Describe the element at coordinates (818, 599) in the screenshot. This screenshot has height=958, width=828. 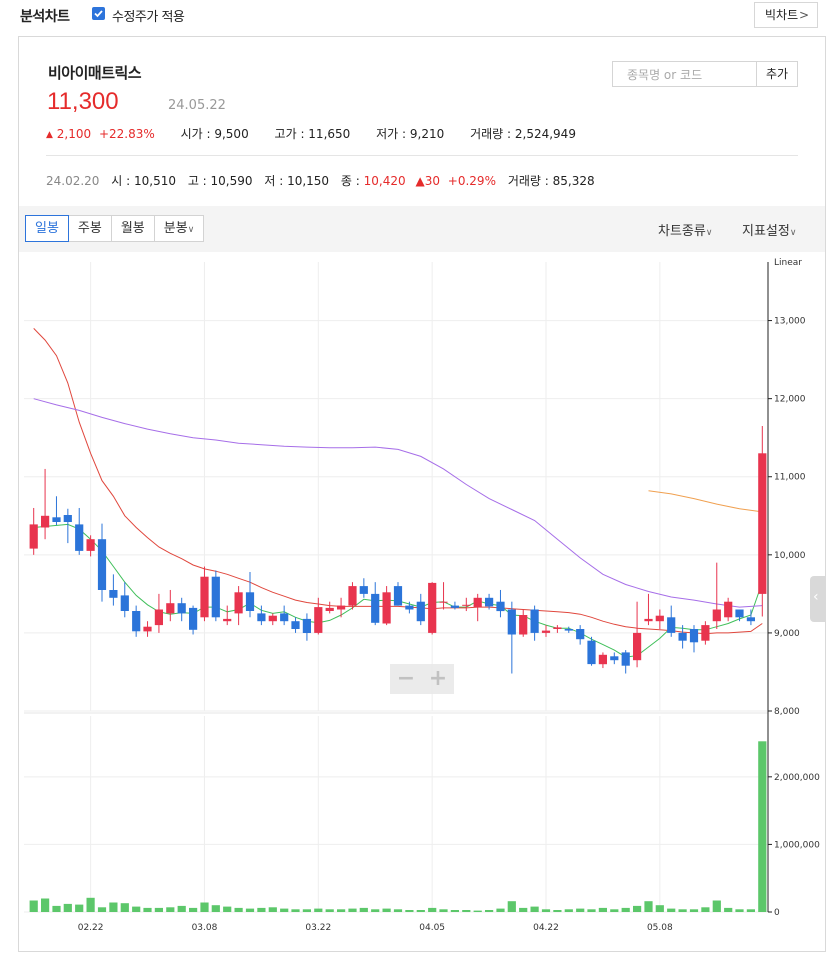
I see `side-panel-toggle: ‹` at that location.